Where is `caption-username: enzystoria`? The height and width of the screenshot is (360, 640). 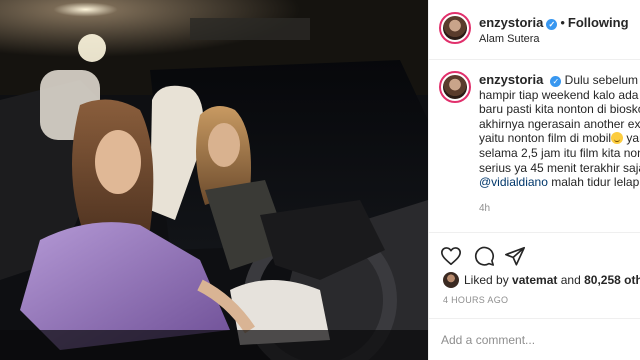
caption-username: enzystoria is located at coordinates (511, 79).